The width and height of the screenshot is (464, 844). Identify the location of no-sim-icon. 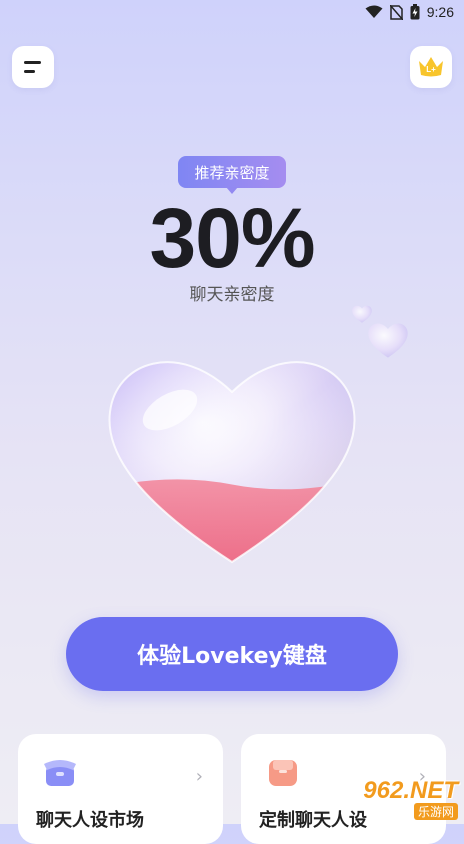
(396, 12).